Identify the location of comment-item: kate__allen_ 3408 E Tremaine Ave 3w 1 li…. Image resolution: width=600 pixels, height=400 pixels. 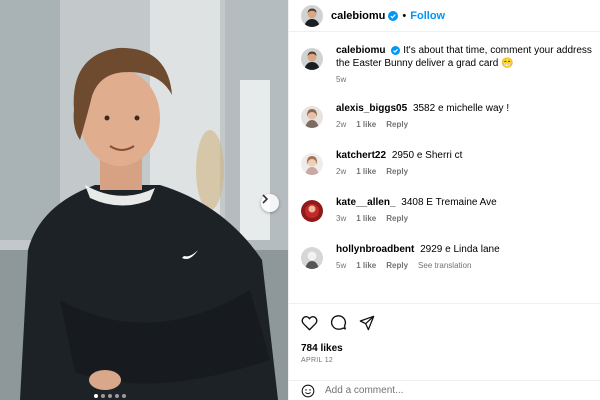
(444, 219).